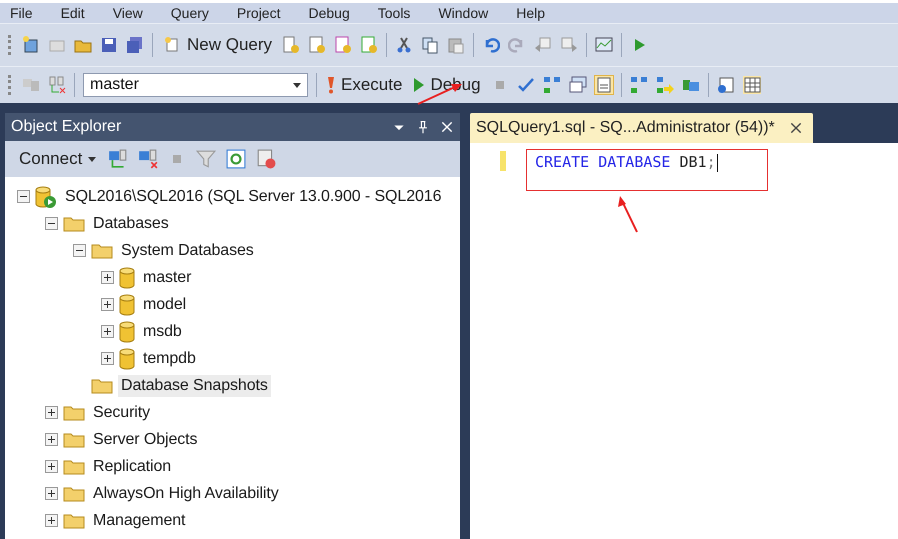 The width and height of the screenshot is (898, 539). Describe the element at coordinates (148, 159) in the screenshot. I see `disconnect-icon` at that location.